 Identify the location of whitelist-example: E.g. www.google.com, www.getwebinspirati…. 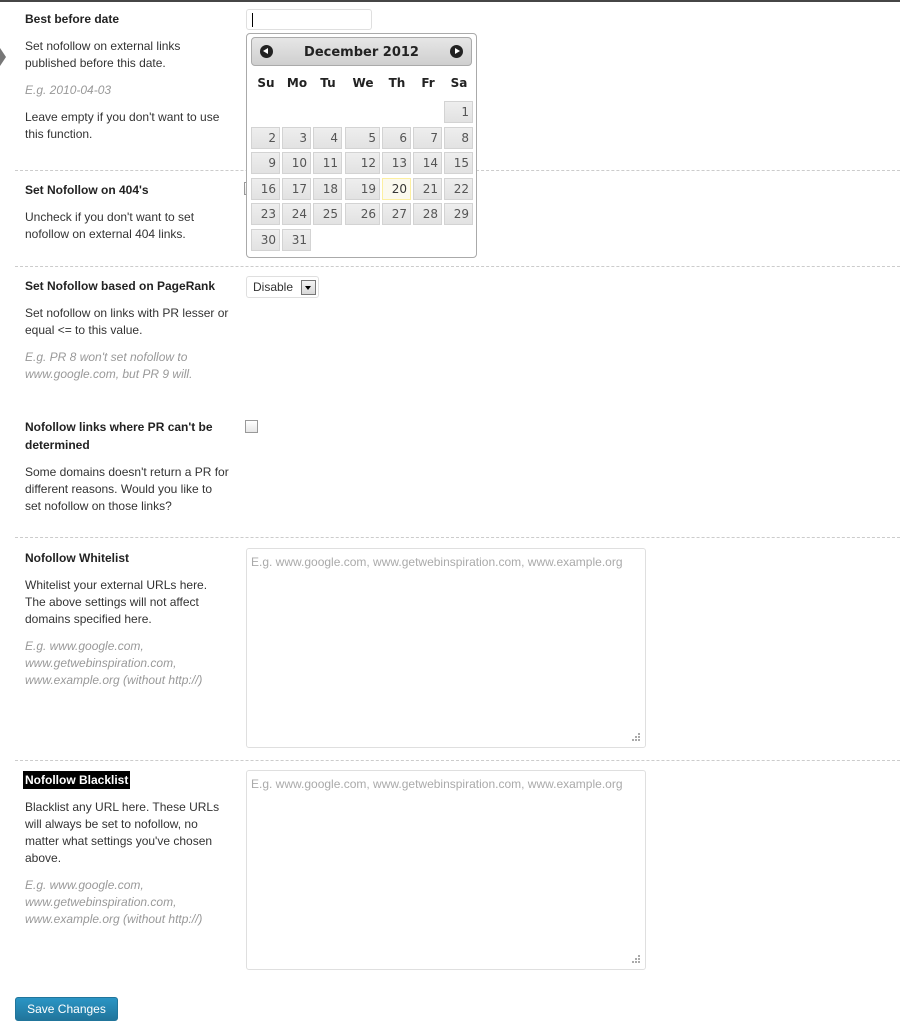
(114, 663).